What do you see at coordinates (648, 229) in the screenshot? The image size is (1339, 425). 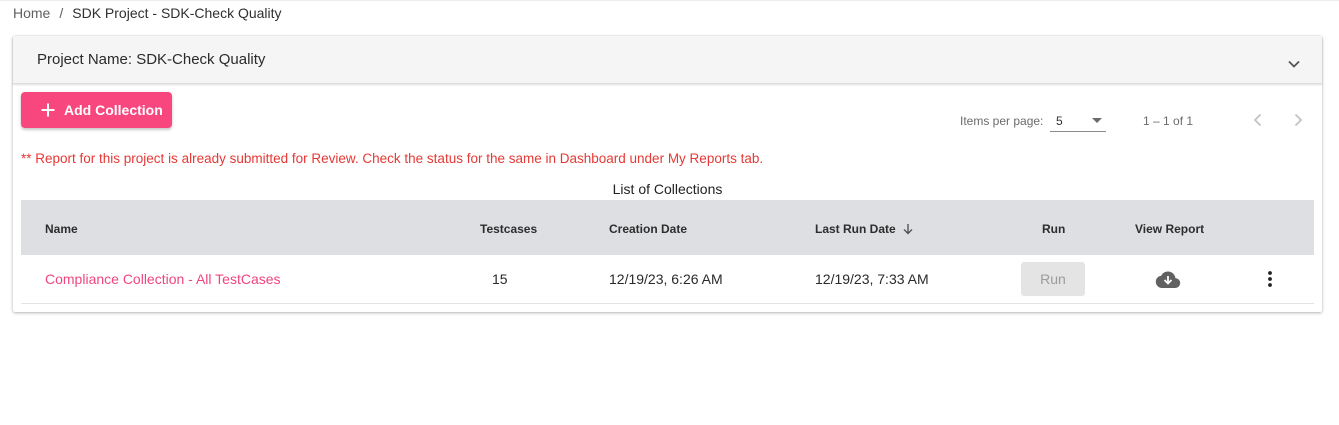 I see `header-creation-date: Creation Date` at bounding box center [648, 229].